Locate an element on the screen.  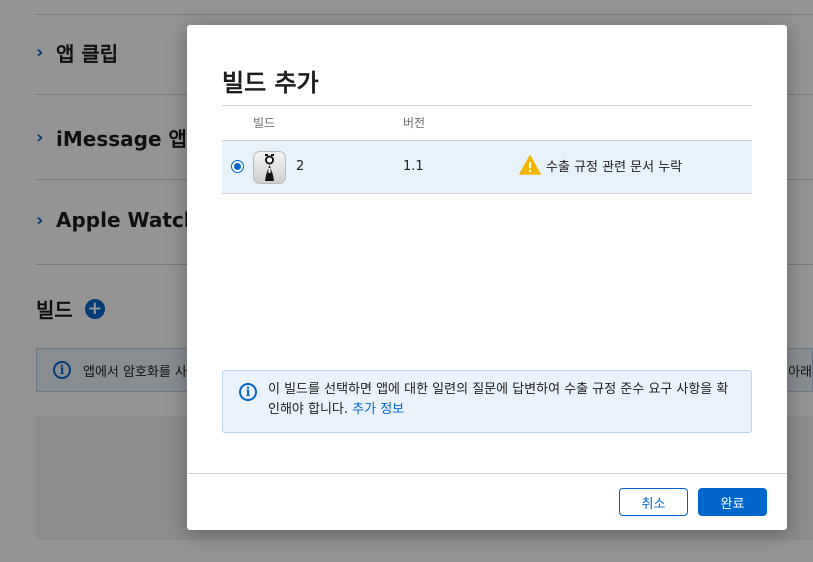
builds-table: 빌드 버전 2 1.1 수출 규정 관련 문서 누락 is located at coordinates (487, 149).